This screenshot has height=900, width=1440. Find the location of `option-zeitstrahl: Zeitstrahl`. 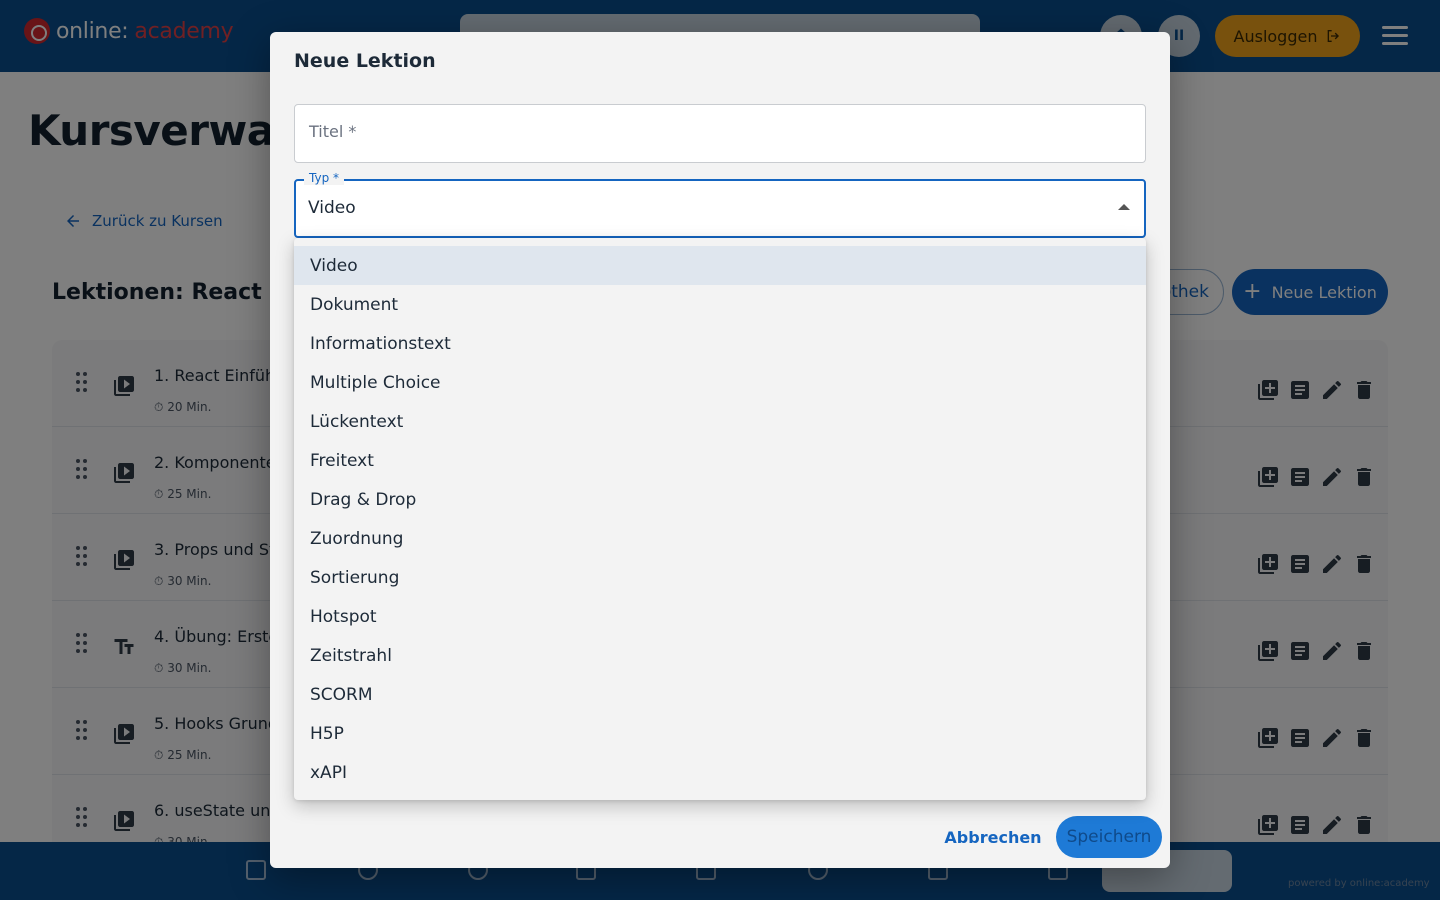

option-zeitstrahl: Zeitstrahl is located at coordinates (720, 655).